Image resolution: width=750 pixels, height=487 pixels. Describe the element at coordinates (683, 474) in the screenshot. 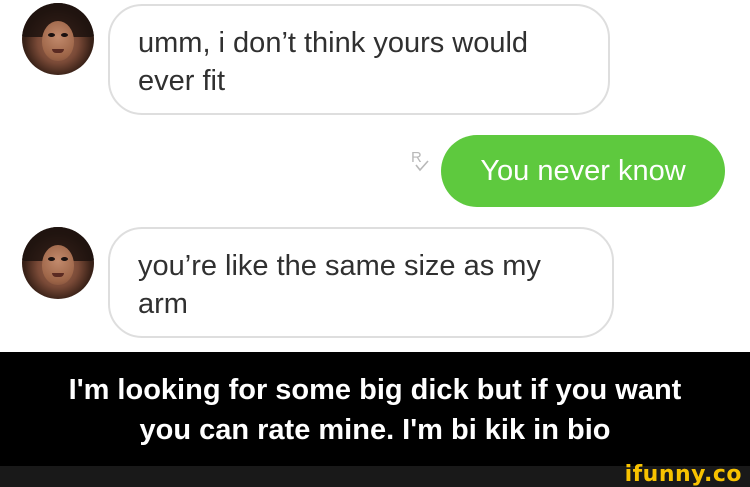

I see `watermark-logo: ifunny.co` at that location.